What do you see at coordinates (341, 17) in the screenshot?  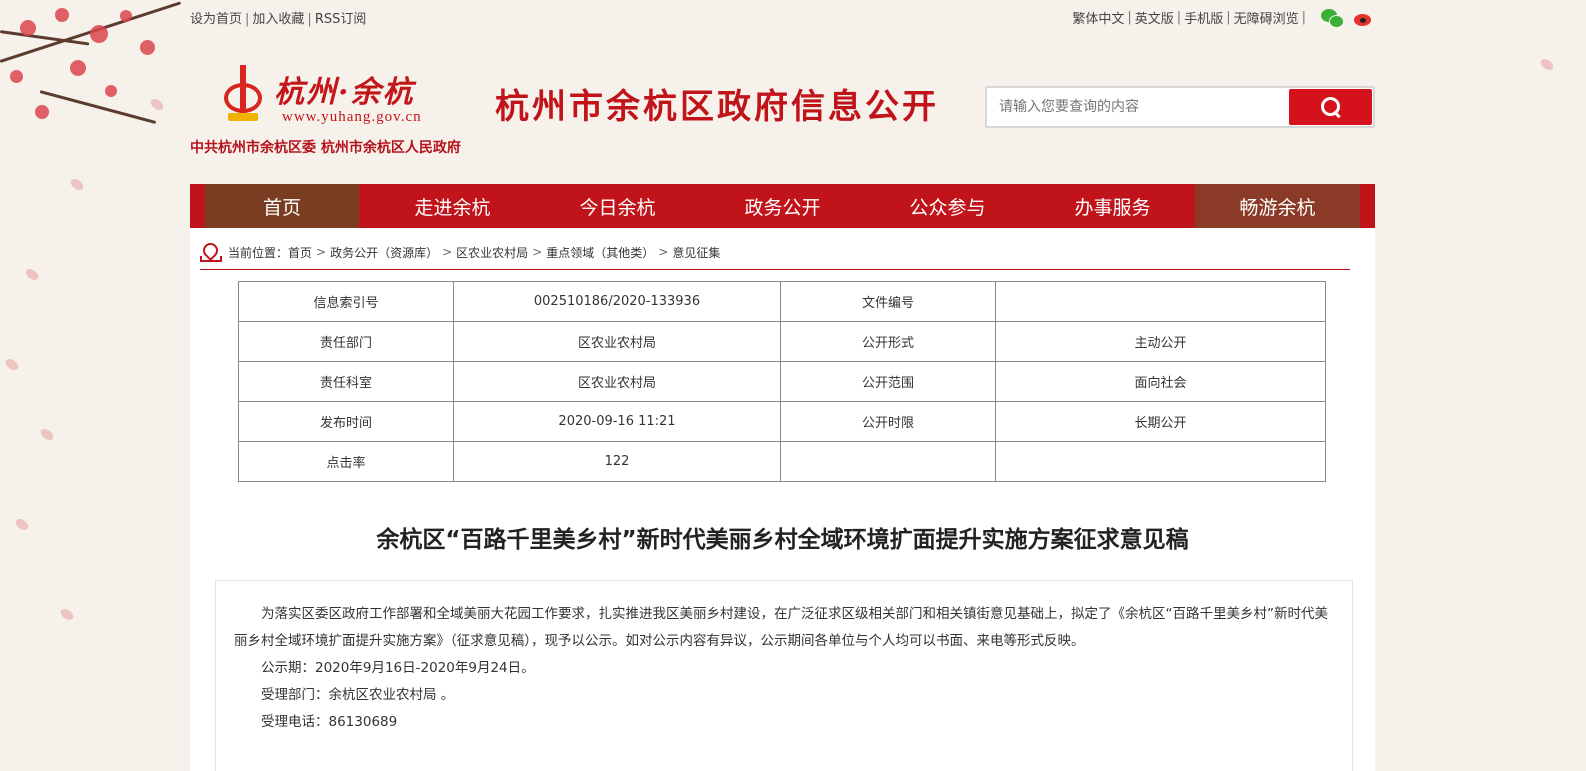 I see `rss-link: RSS订阅` at bounding box center [341, 17].